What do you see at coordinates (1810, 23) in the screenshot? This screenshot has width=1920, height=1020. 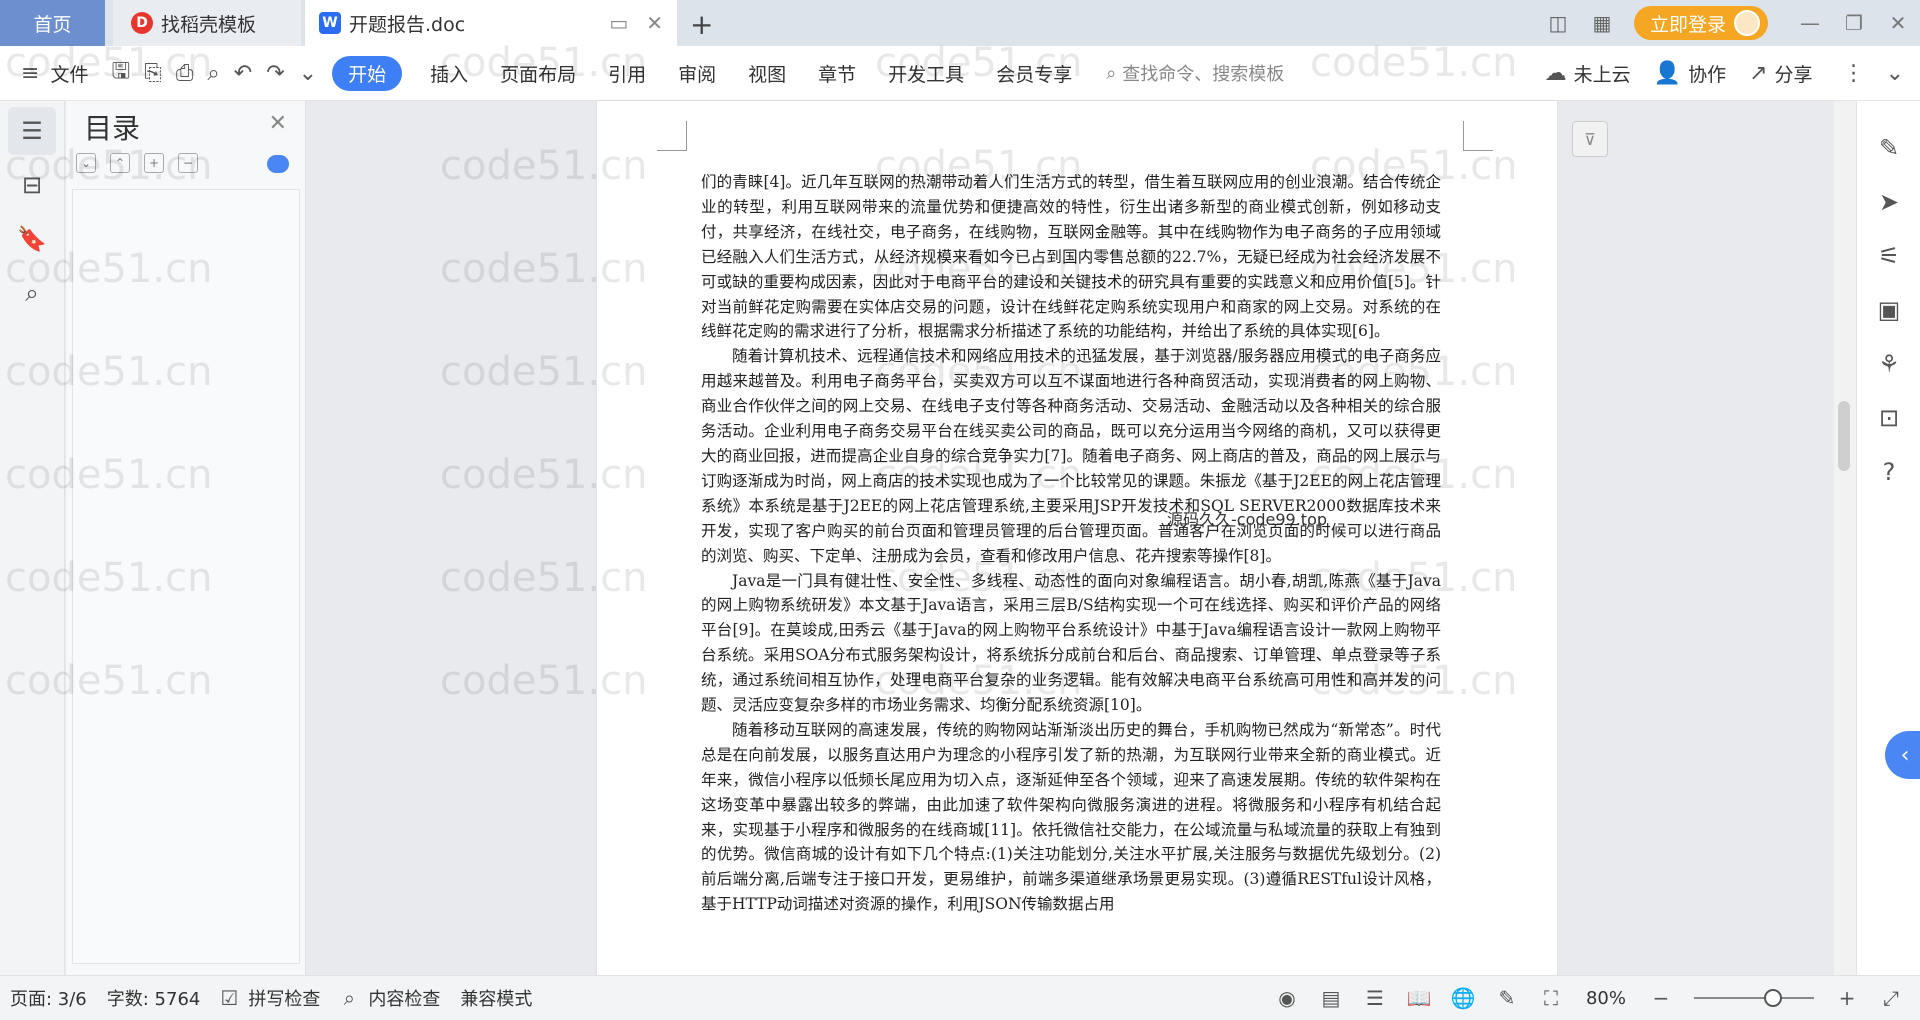 I see `minimize-icon: —` at bounding box center [1810, 23].